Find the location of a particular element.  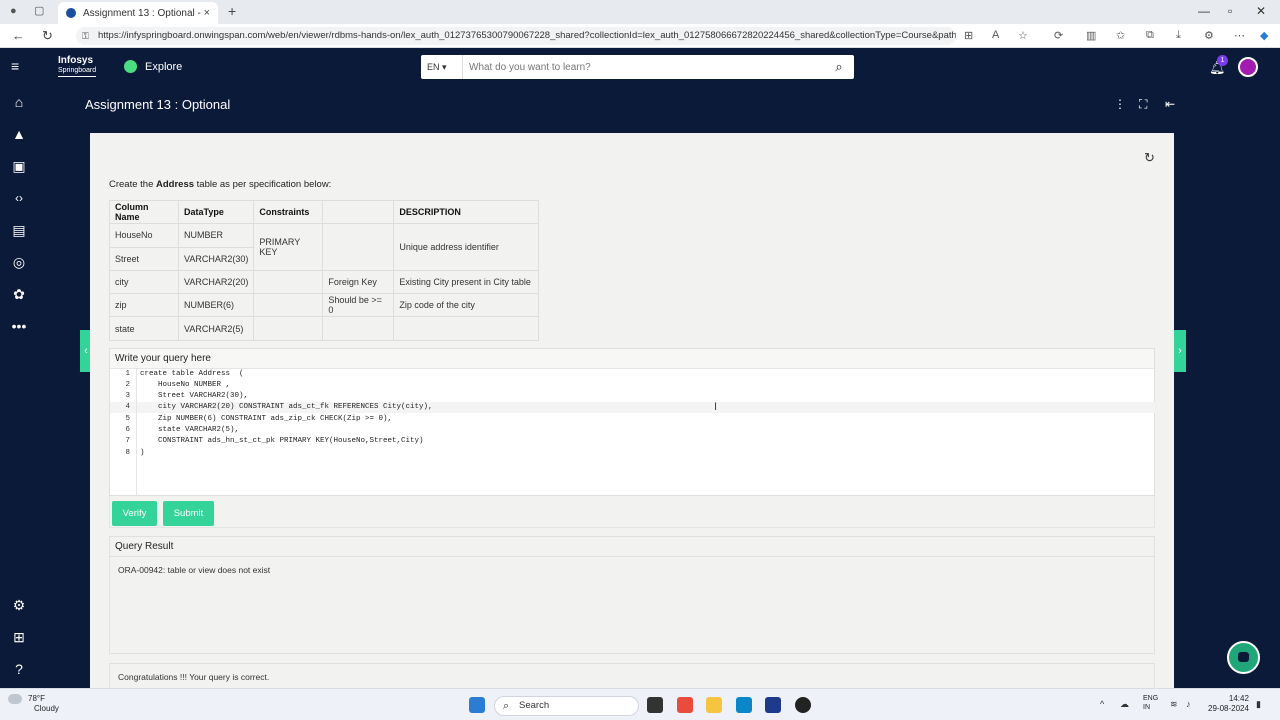

download-icon: ⤓ is located at coordinates (1178, 35).